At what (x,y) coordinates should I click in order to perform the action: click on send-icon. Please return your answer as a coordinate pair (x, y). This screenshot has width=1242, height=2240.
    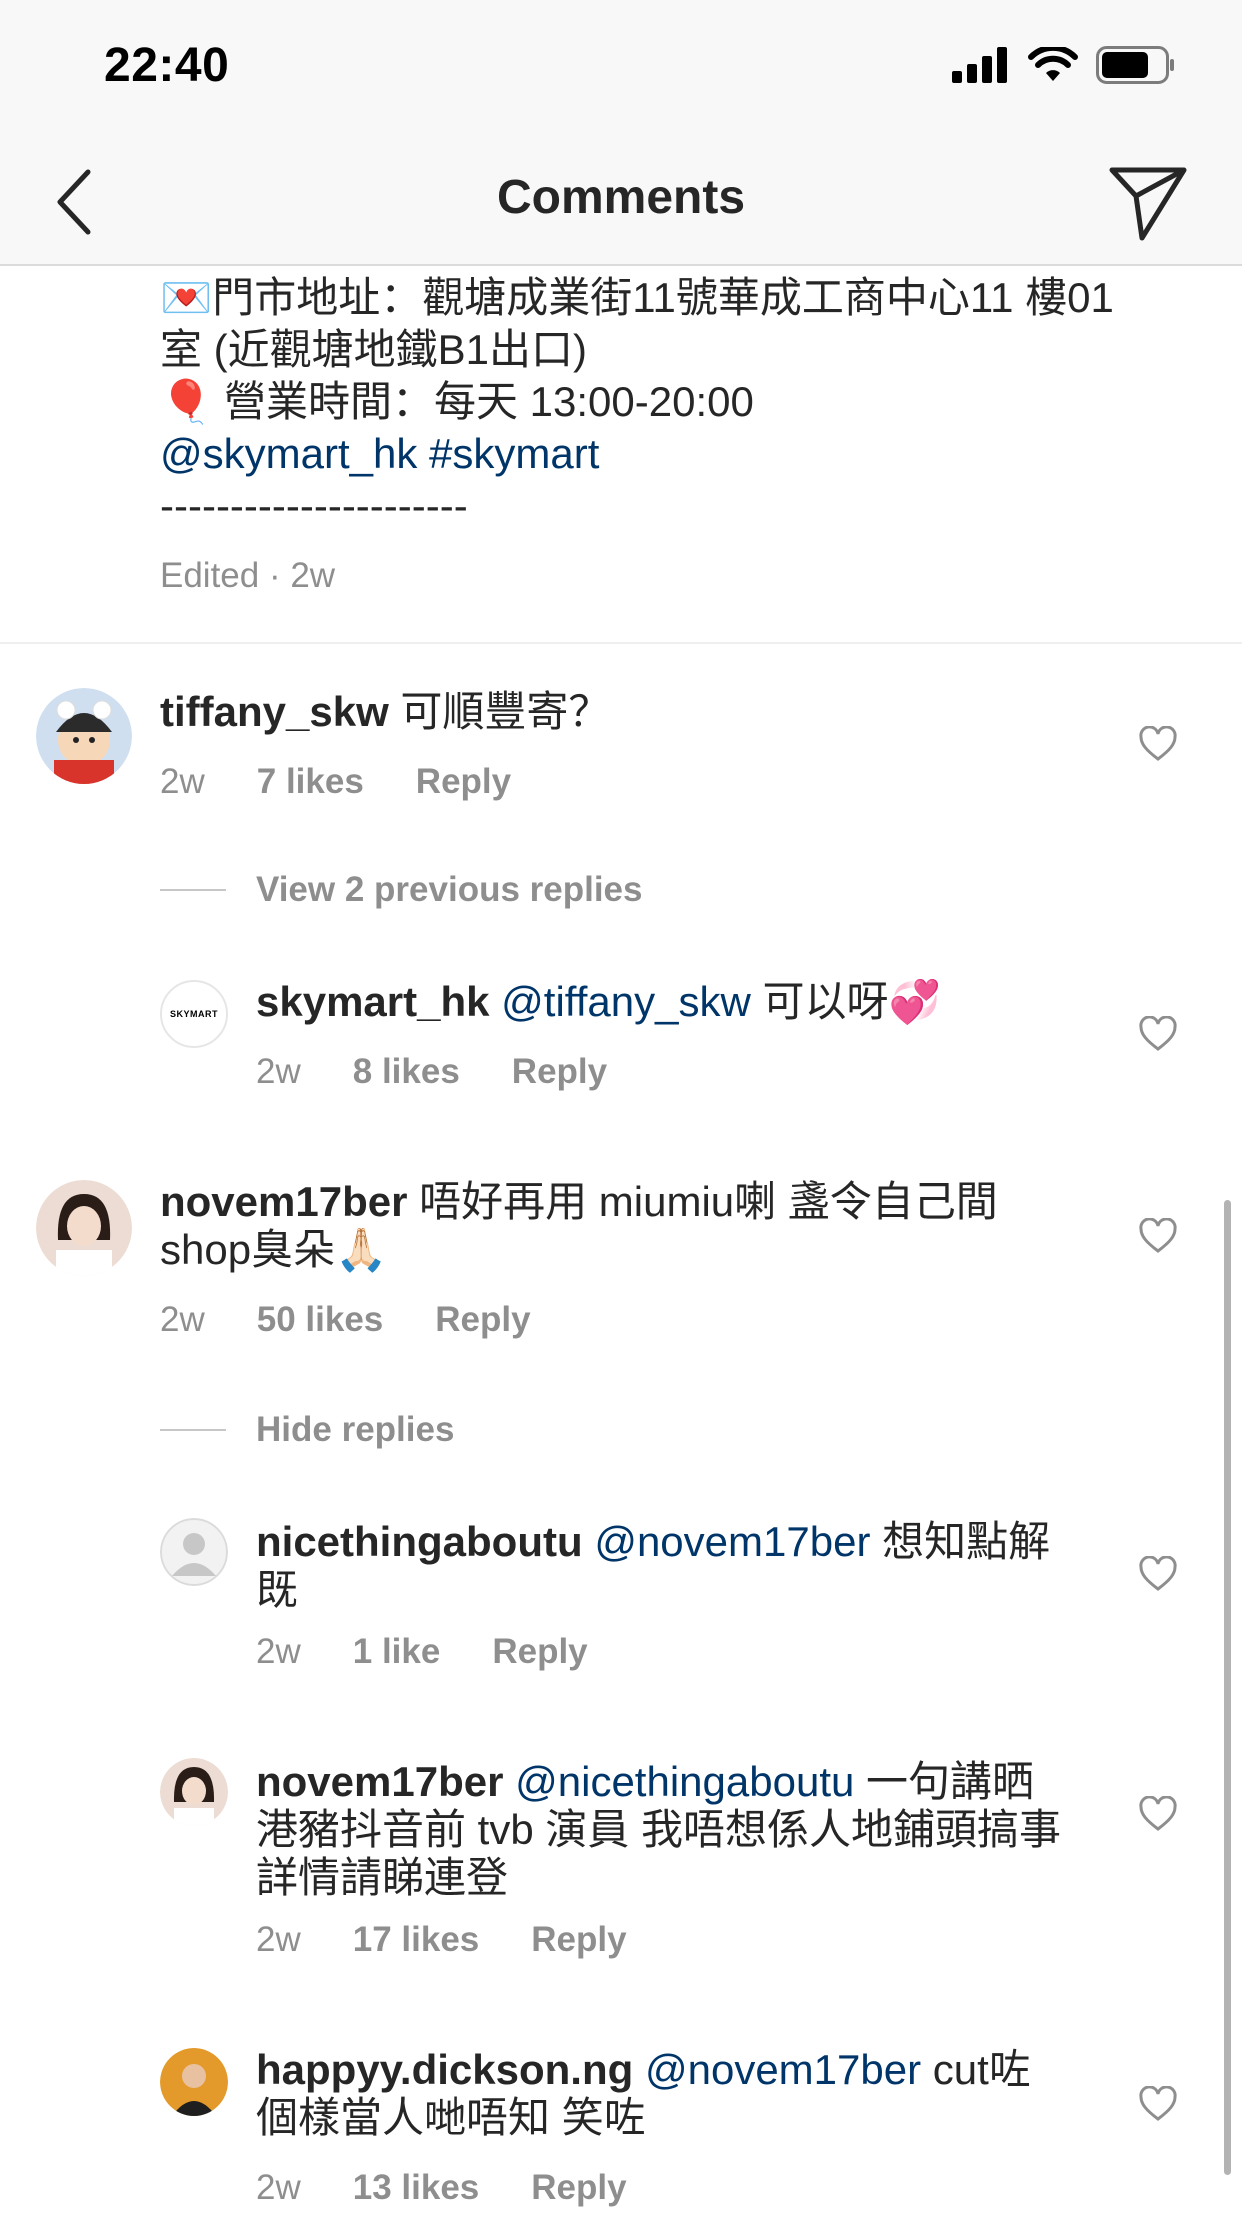
    Looking at the image, I should click on (1148, 202).